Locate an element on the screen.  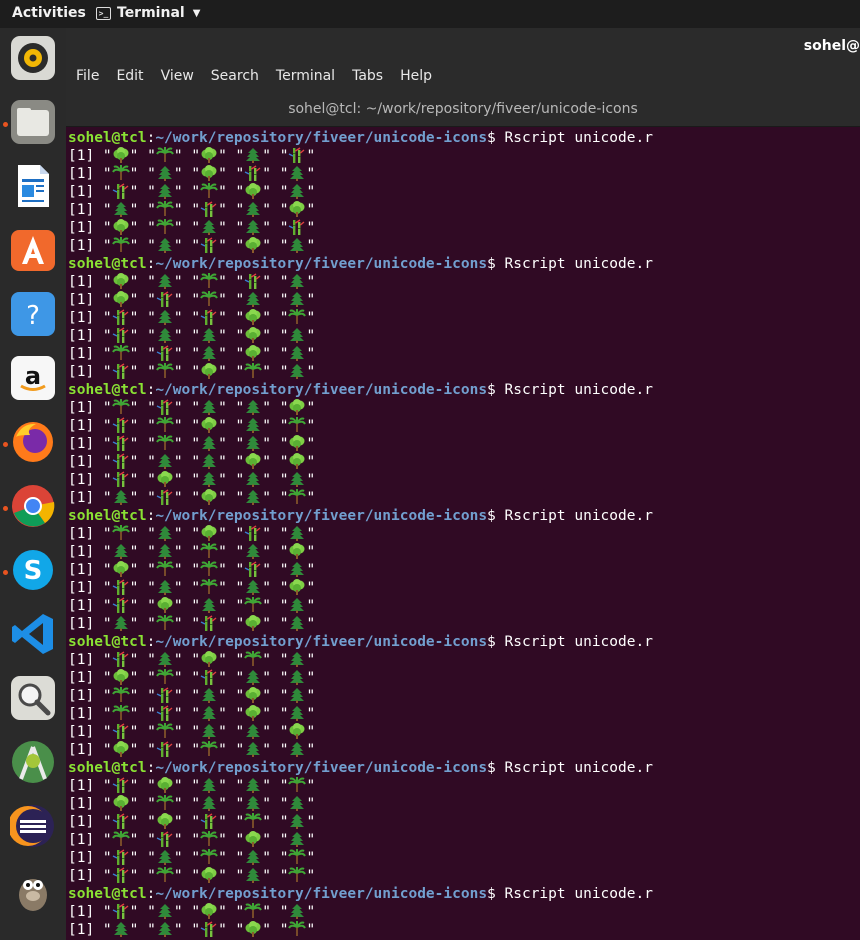
top-bar: Activities >_ Terminal ▼ is located at coordinates (430, 14).